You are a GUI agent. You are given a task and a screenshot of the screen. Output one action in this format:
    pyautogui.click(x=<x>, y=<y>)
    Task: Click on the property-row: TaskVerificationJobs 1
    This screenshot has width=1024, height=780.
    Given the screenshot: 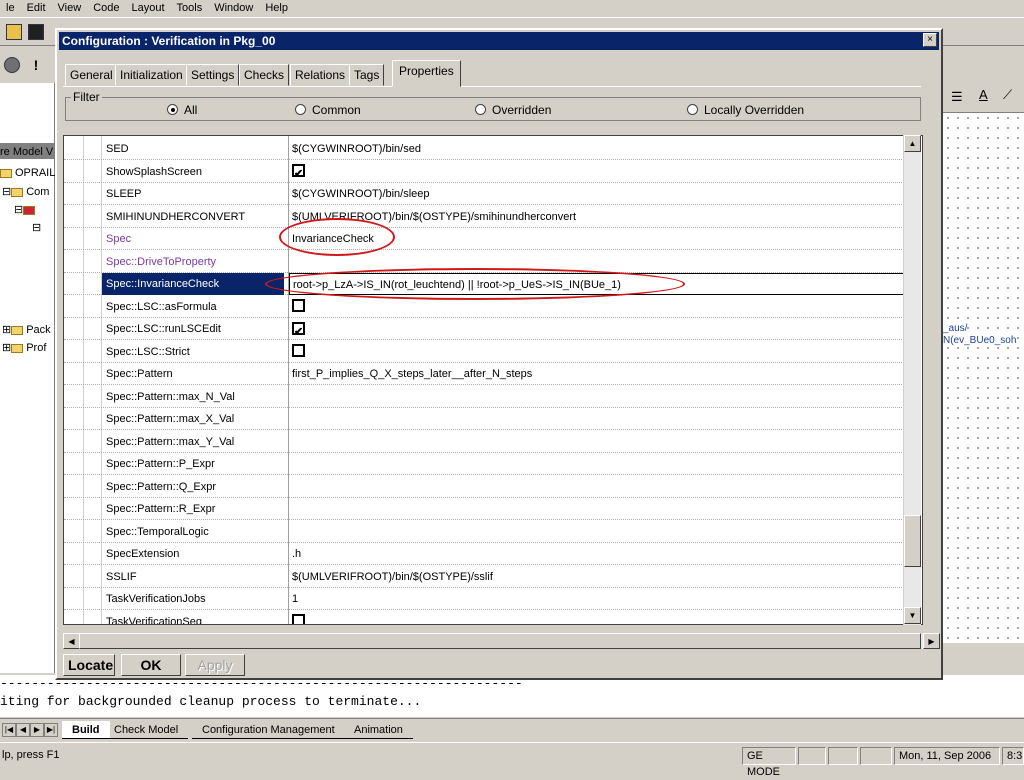 What is the action you would take?
    pyautogui.click(x=484, y=599)
    